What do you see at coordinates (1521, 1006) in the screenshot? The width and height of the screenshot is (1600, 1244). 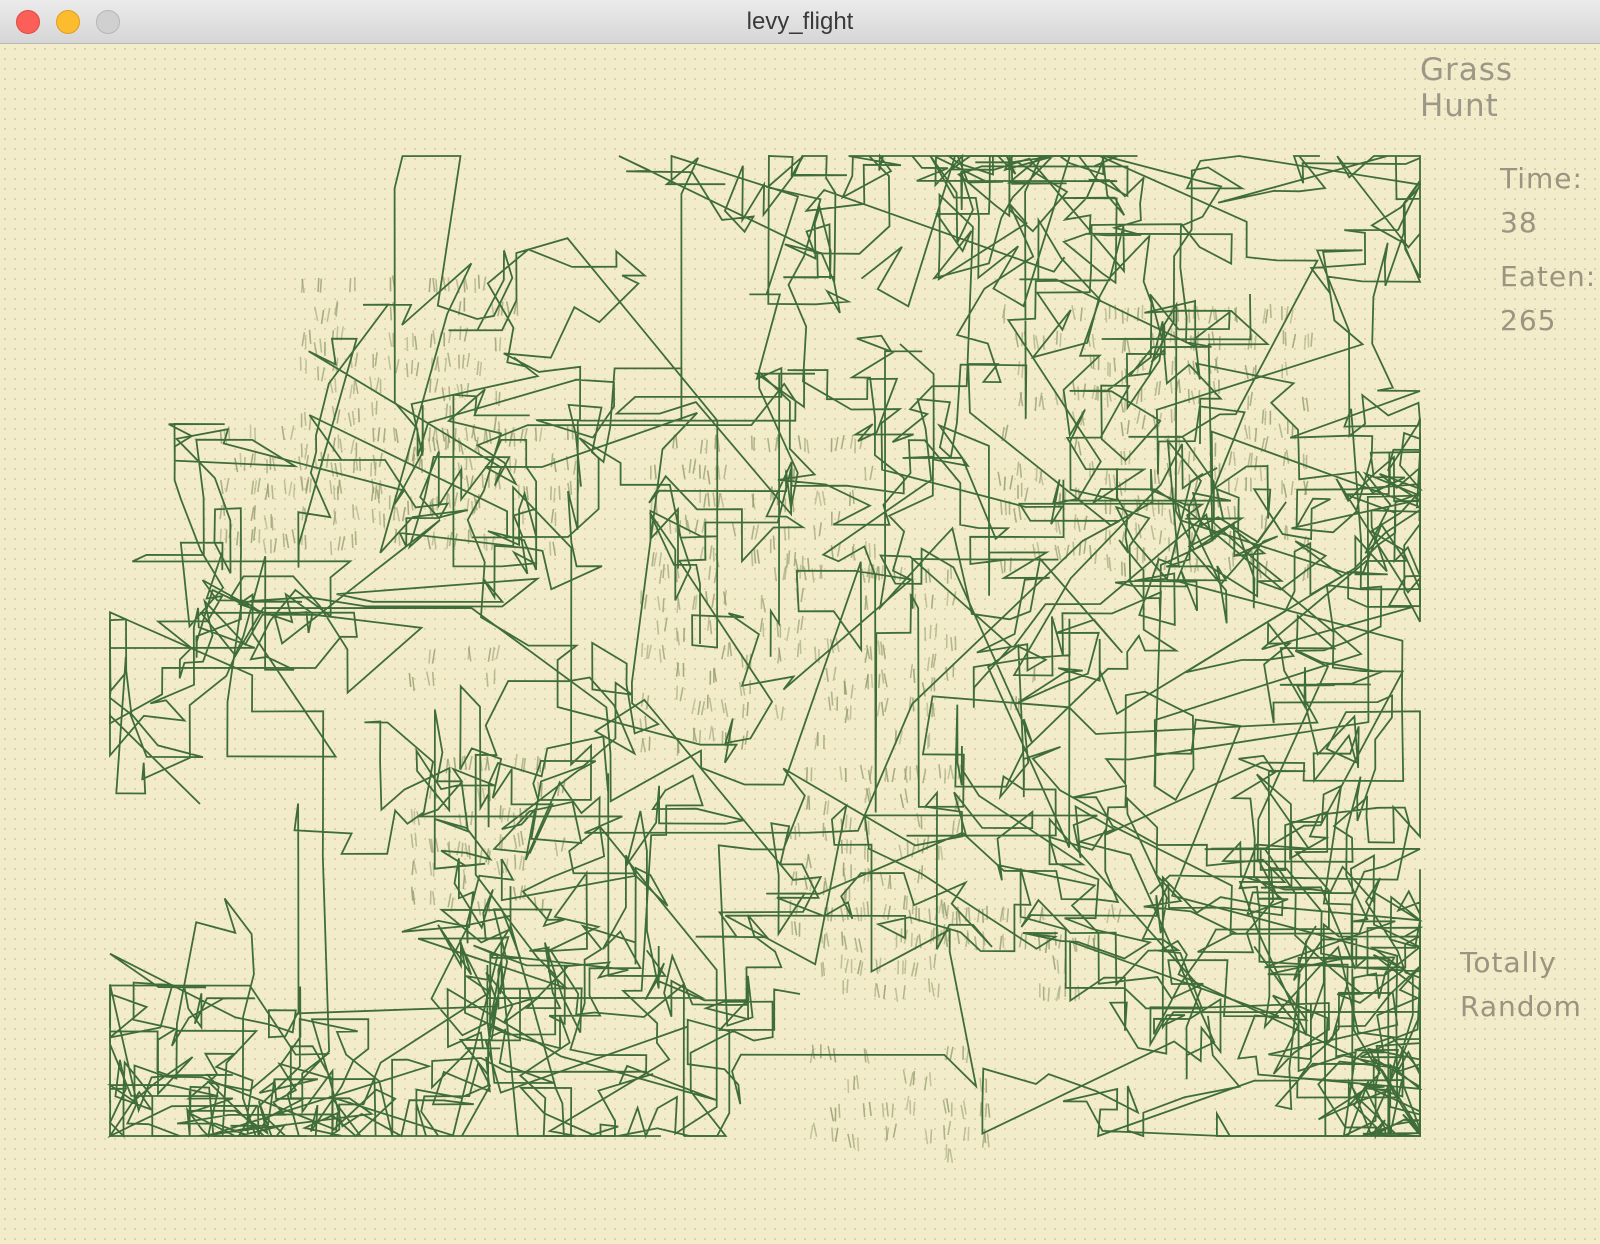 I see `mode-label-line2: Random` at bounding box center [1521, 1006].